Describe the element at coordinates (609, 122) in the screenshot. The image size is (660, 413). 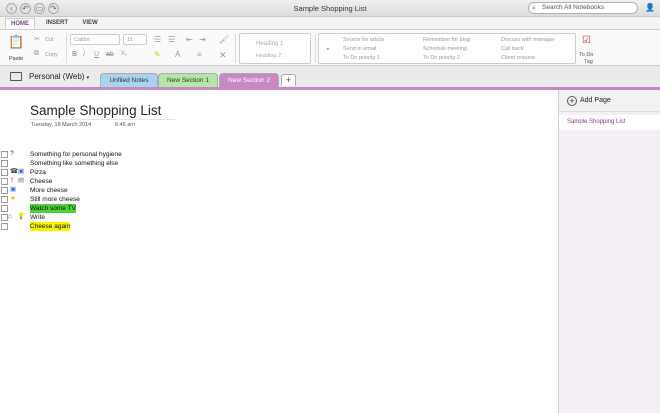
I see `page-list-item: Sample Shopping List` at that location.